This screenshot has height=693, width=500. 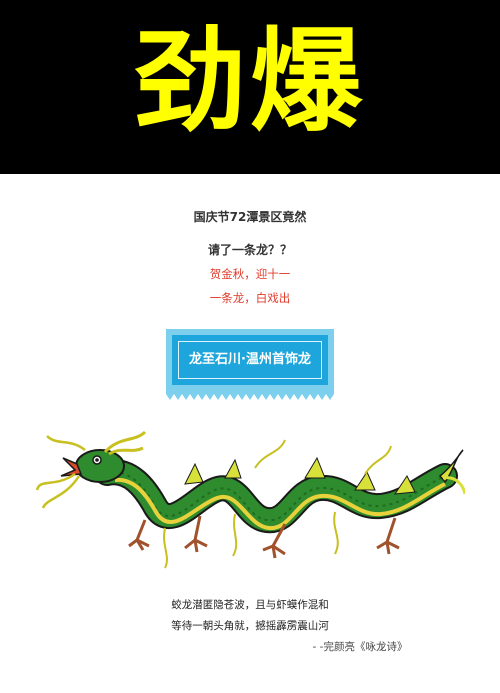 What do you see at coordinates (250, 395) in the screenshot?
I see `badge-zigzag-trim` at bounding box center [250, 395].